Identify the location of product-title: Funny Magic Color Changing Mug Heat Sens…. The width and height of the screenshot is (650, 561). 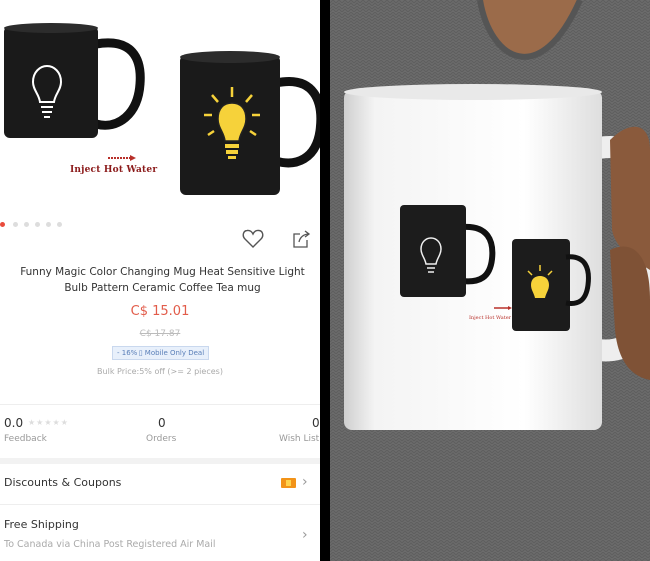
(162, 280).